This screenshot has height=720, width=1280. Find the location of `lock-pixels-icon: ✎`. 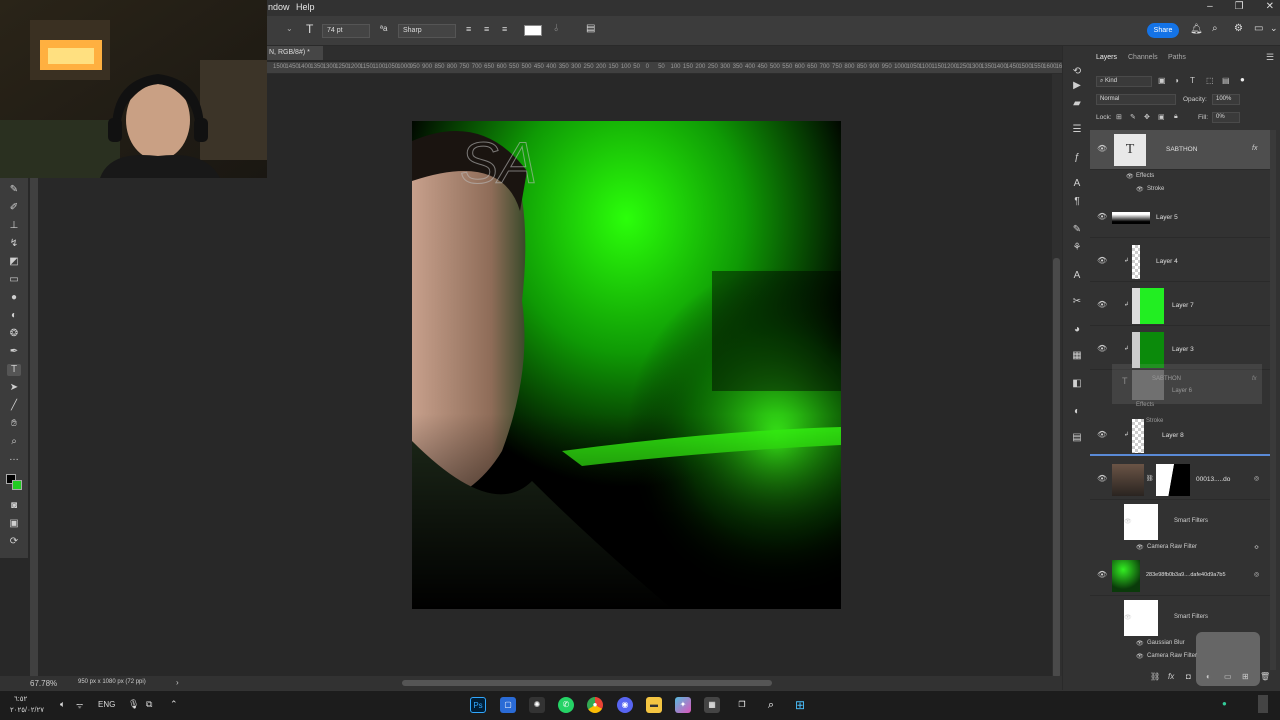

lock-pixels-icon: ✎ is located at coordinates (1133, 117).